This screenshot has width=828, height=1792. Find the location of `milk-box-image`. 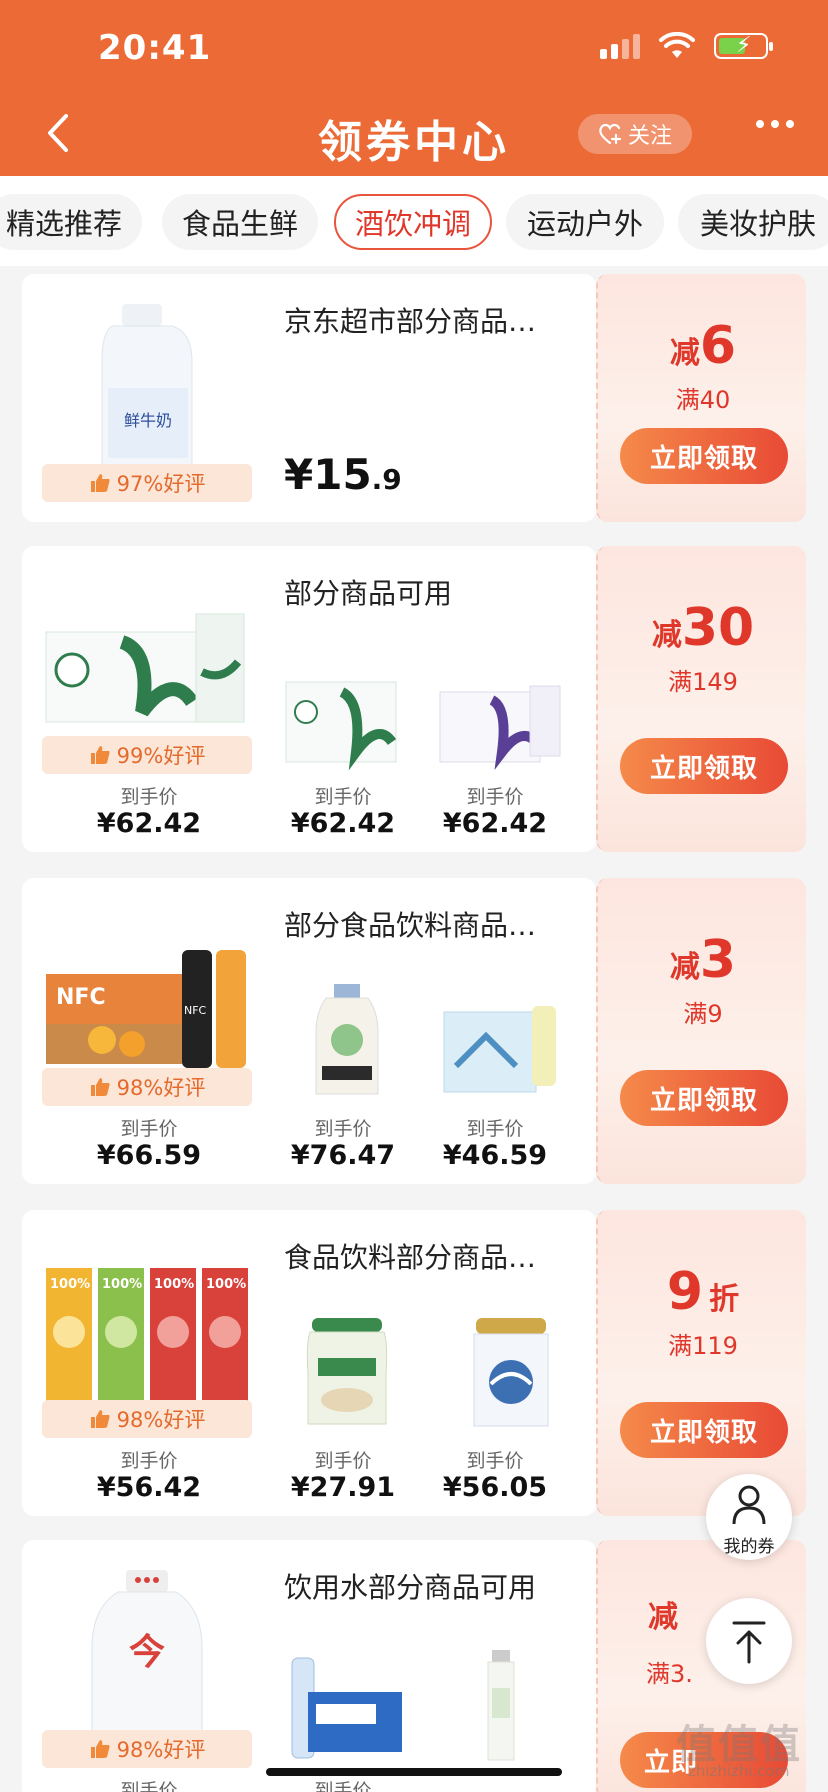

milk-box-image is located at coordinates (145, 668).